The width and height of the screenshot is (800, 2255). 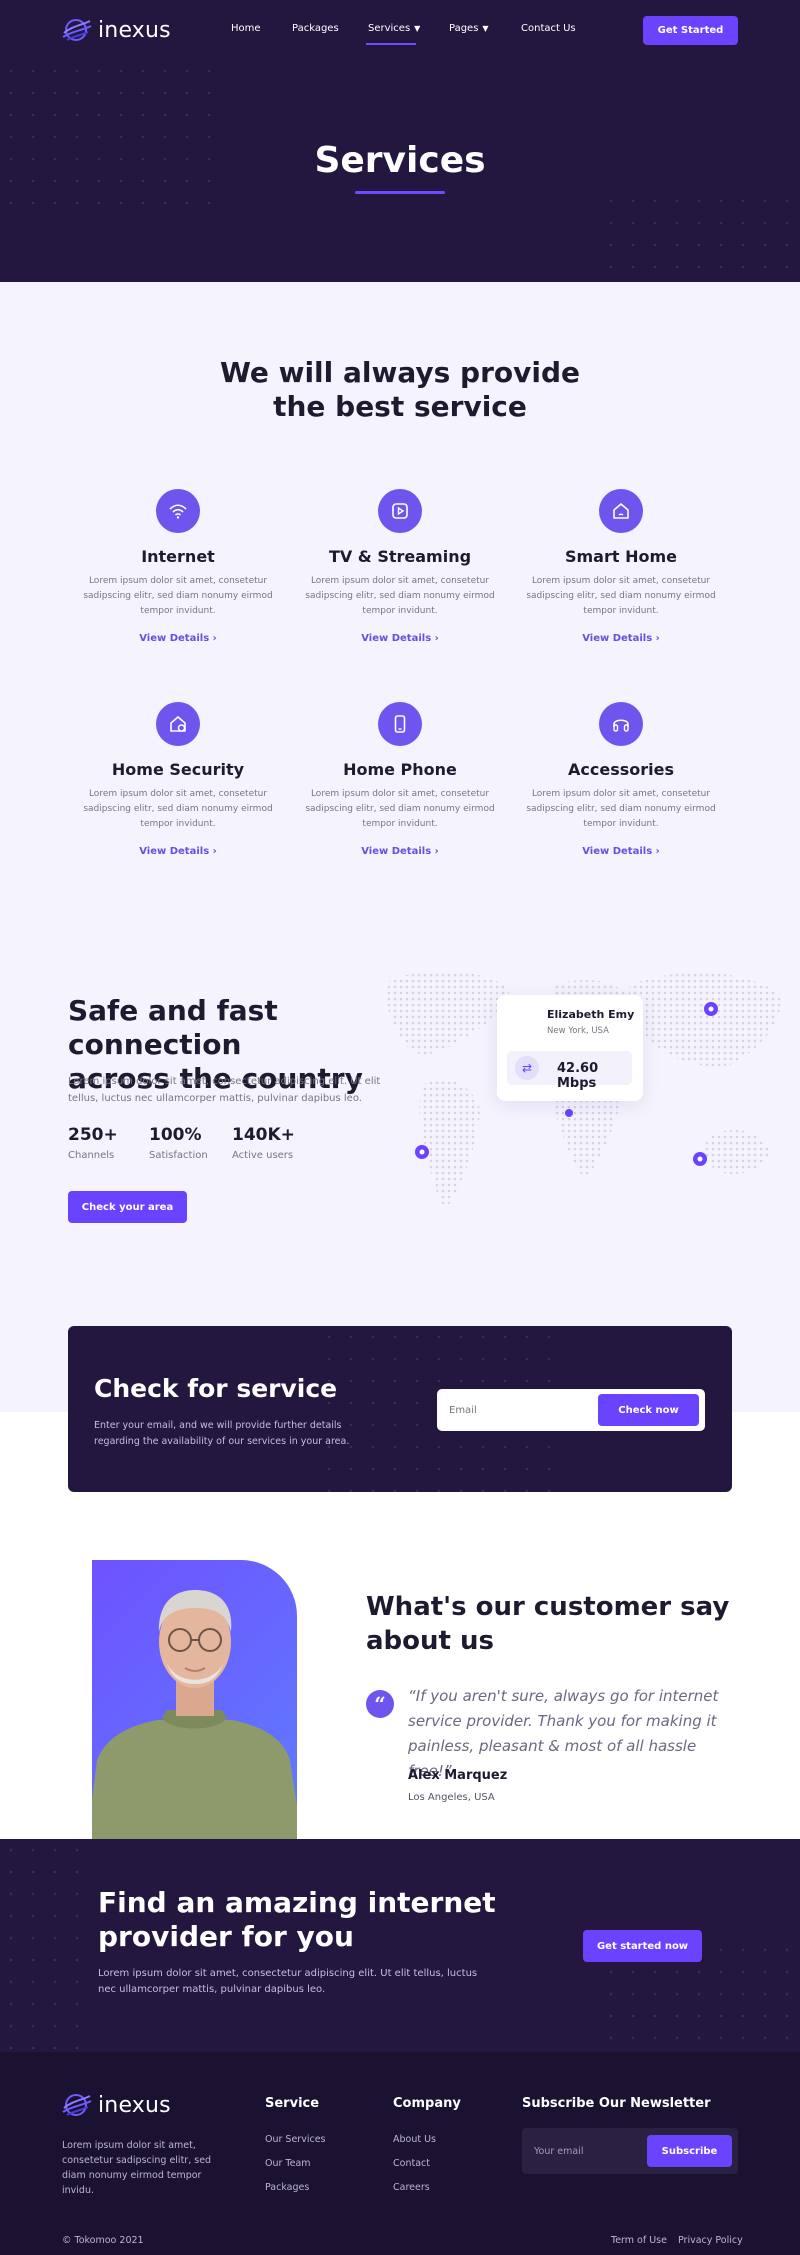 What do you see at coordinates (400, 724) in the screenshot?
I see `phone-icon` at bounding box center [400, 724].